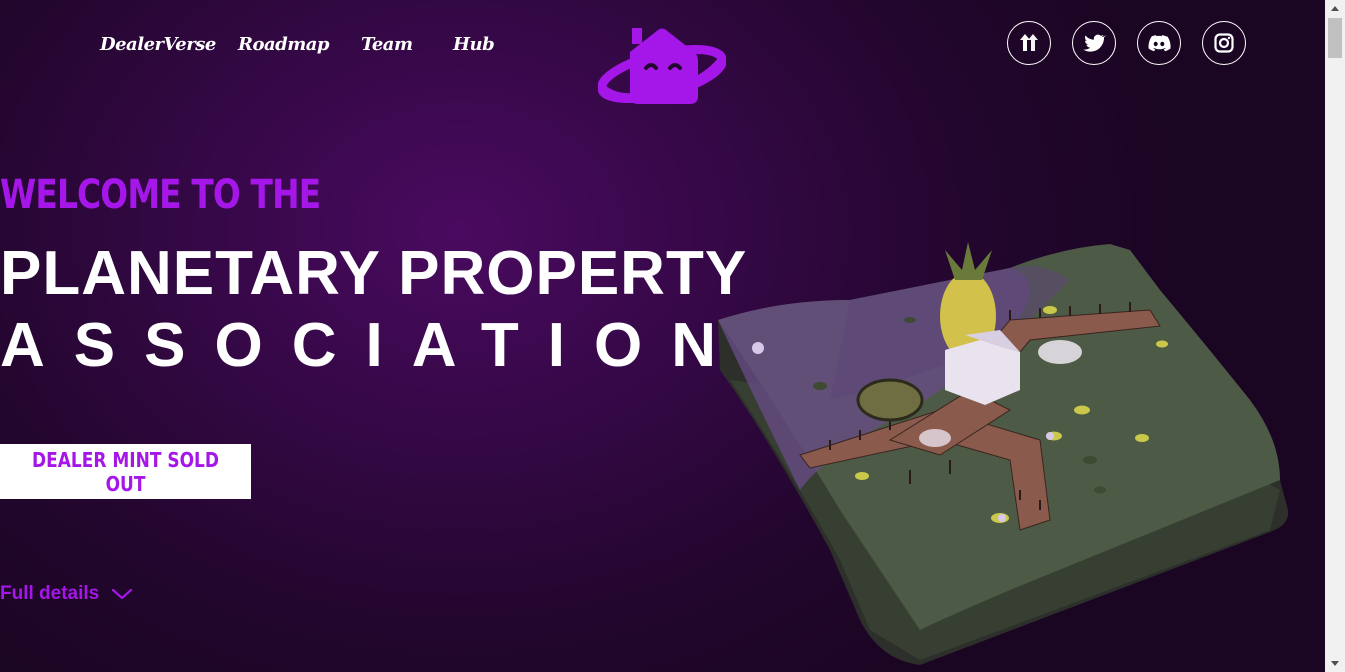 This screenshot has height=672, width=1345. I want to click on welcome-heading: WELCOME TO THE, so click(160, 195).